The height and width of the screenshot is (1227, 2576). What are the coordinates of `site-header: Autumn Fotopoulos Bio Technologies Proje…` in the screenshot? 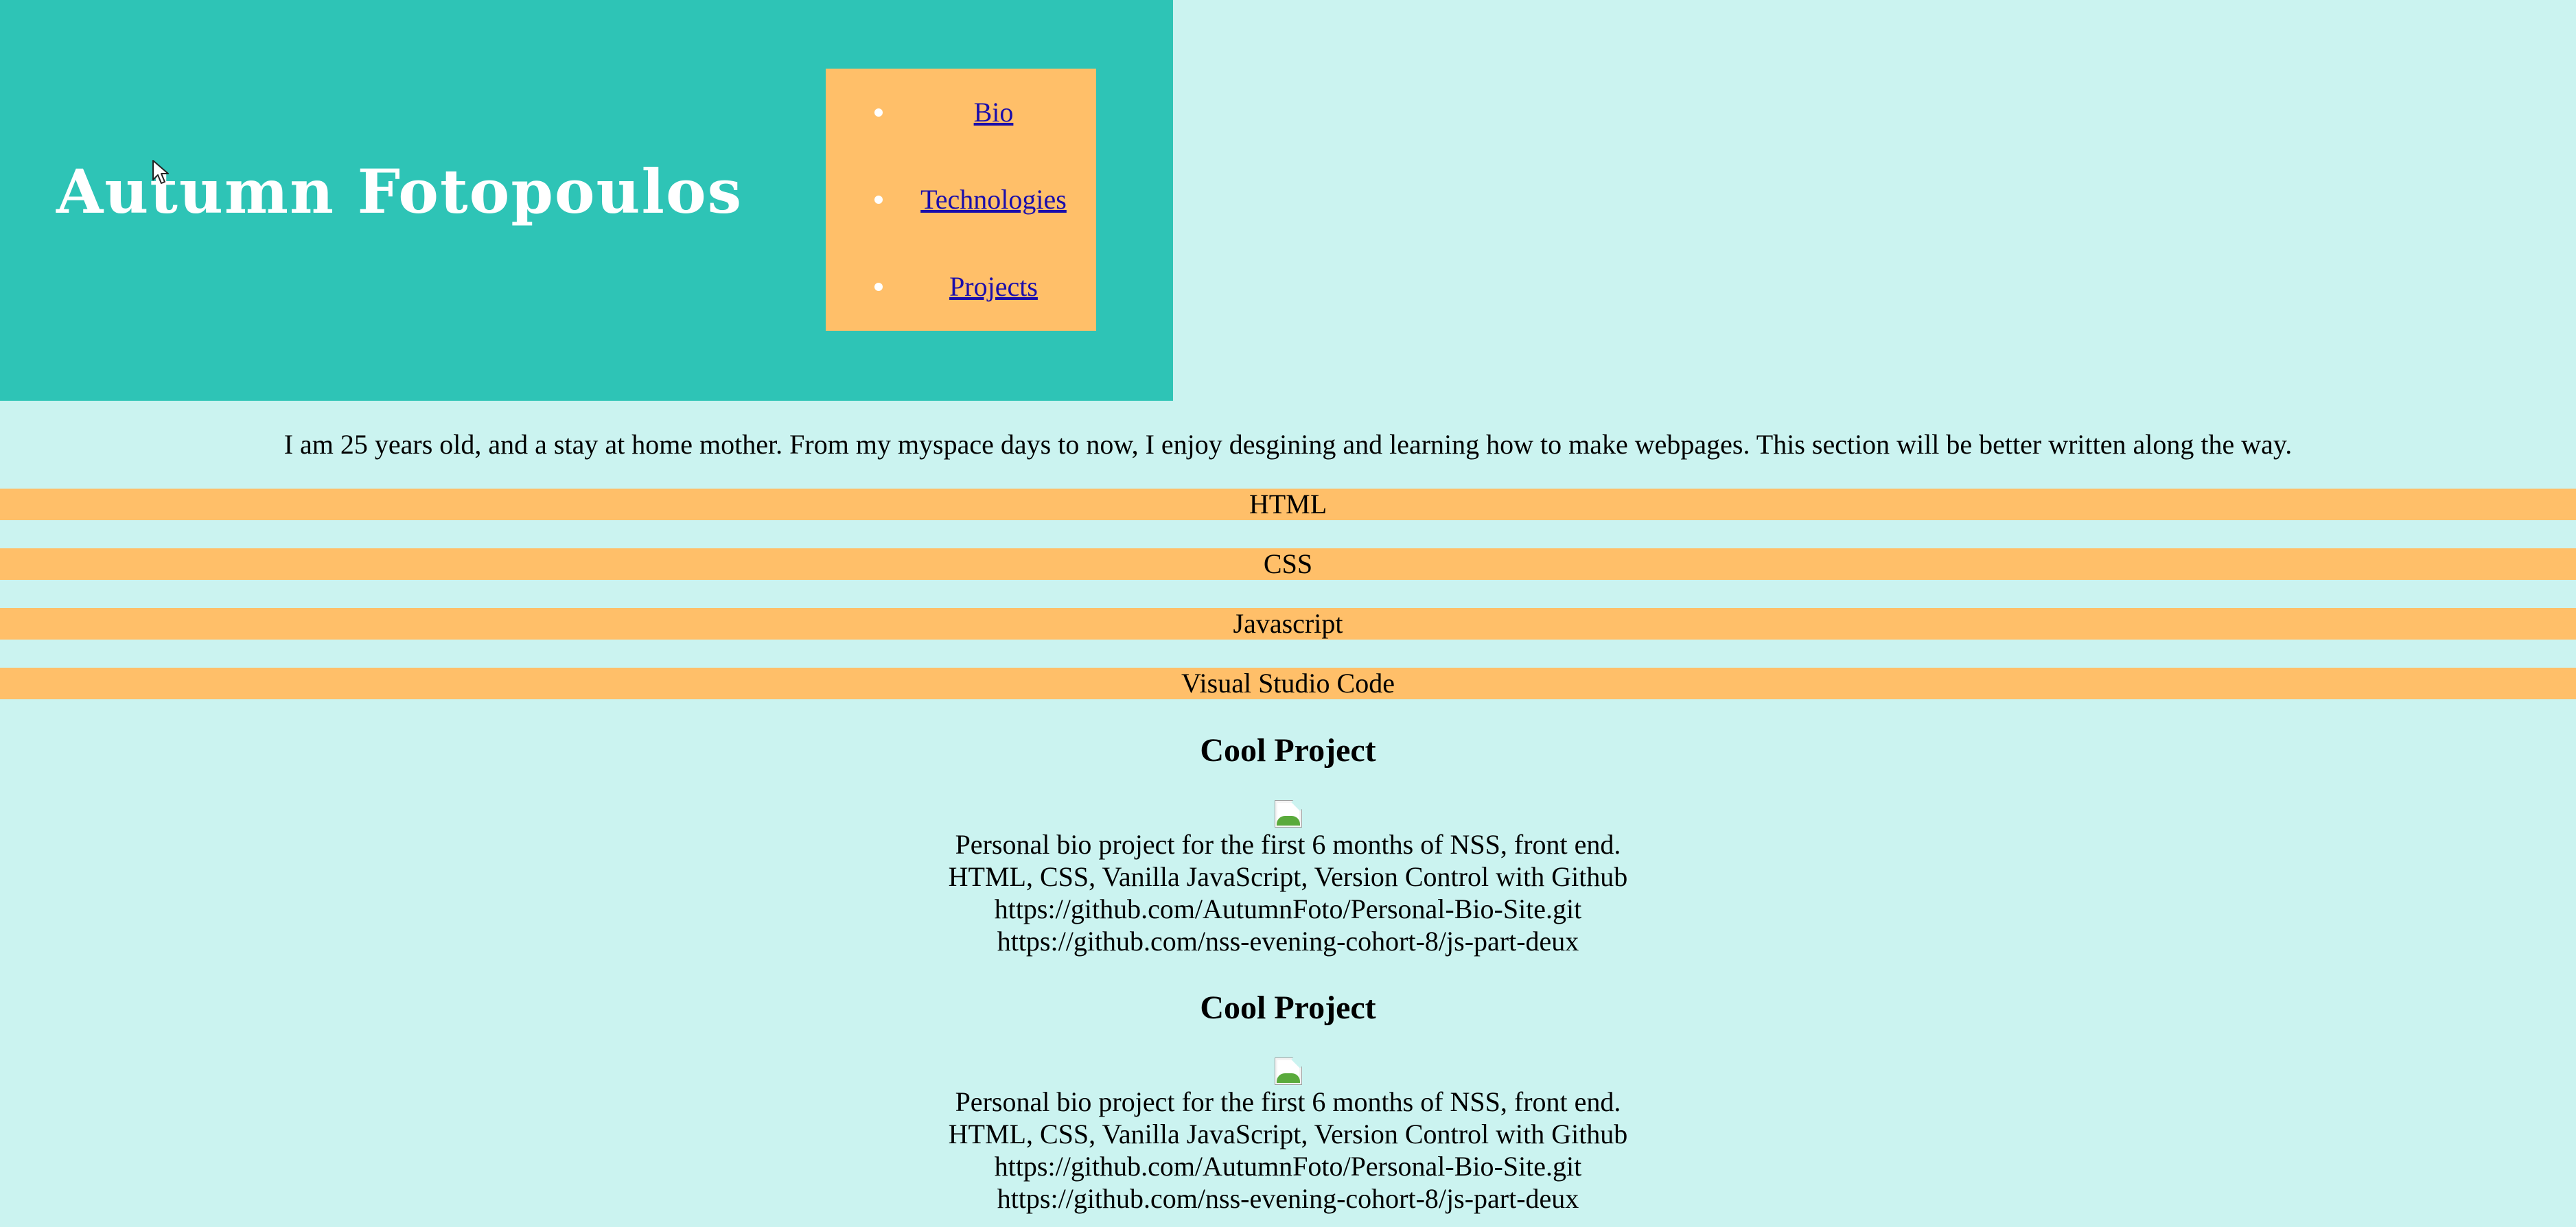 It's located at (586, 201).